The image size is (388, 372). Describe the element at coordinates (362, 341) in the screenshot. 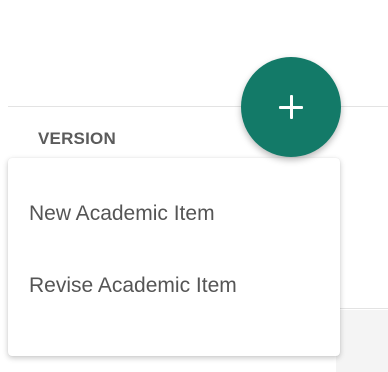

I see `table-footer` at that location.